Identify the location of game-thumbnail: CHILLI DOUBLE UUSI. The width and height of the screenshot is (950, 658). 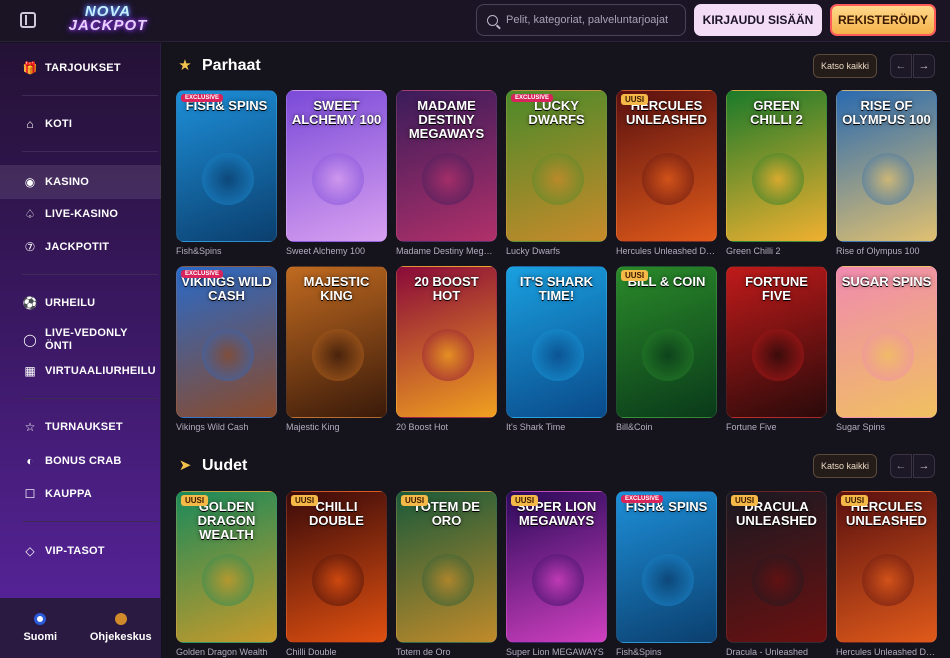
(336, 567).